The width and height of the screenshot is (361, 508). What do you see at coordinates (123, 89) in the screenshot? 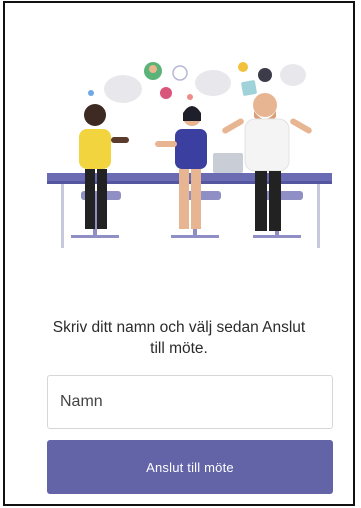
I see `speech-bubble-left` at bounding box center [123, 89].